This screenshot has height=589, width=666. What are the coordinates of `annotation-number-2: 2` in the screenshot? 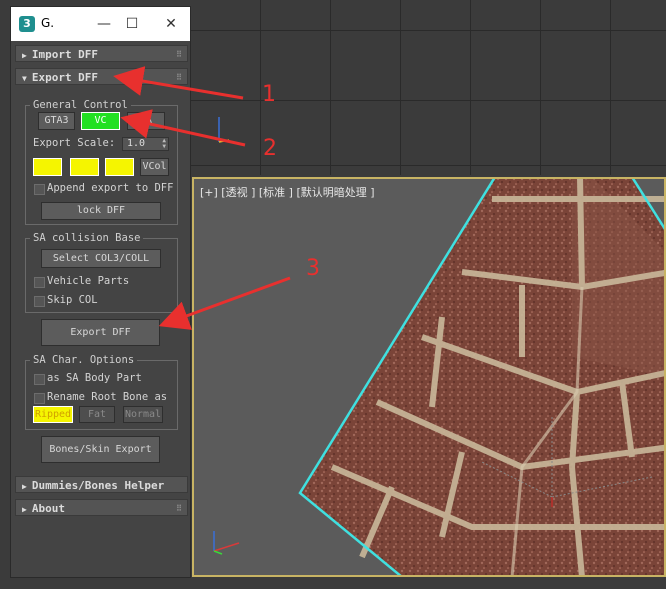 It's located at (270, 148).